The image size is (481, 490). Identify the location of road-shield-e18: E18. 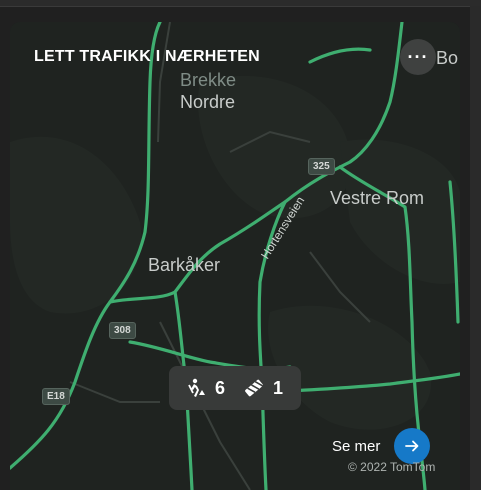
(56, 396).